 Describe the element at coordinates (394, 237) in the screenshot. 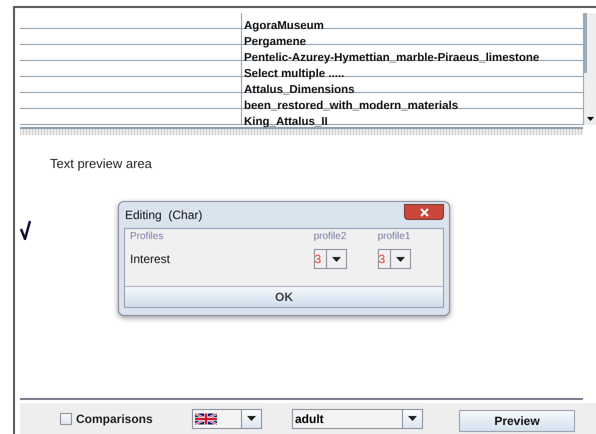

I see `column-header: profile1` at that location.